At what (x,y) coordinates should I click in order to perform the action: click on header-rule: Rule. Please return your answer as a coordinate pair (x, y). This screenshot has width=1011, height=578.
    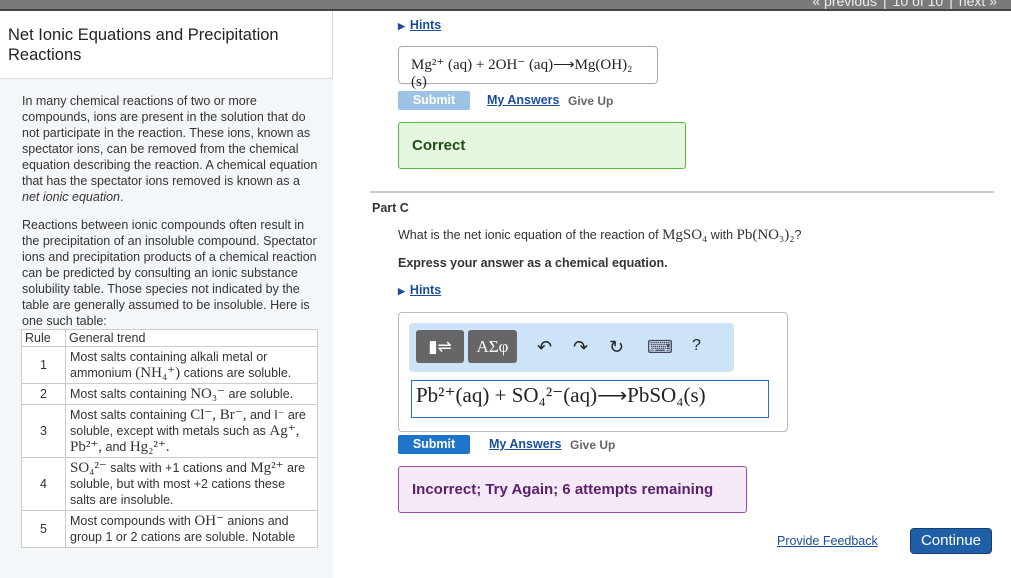
    Looking at the image, I should click on (43, 338).